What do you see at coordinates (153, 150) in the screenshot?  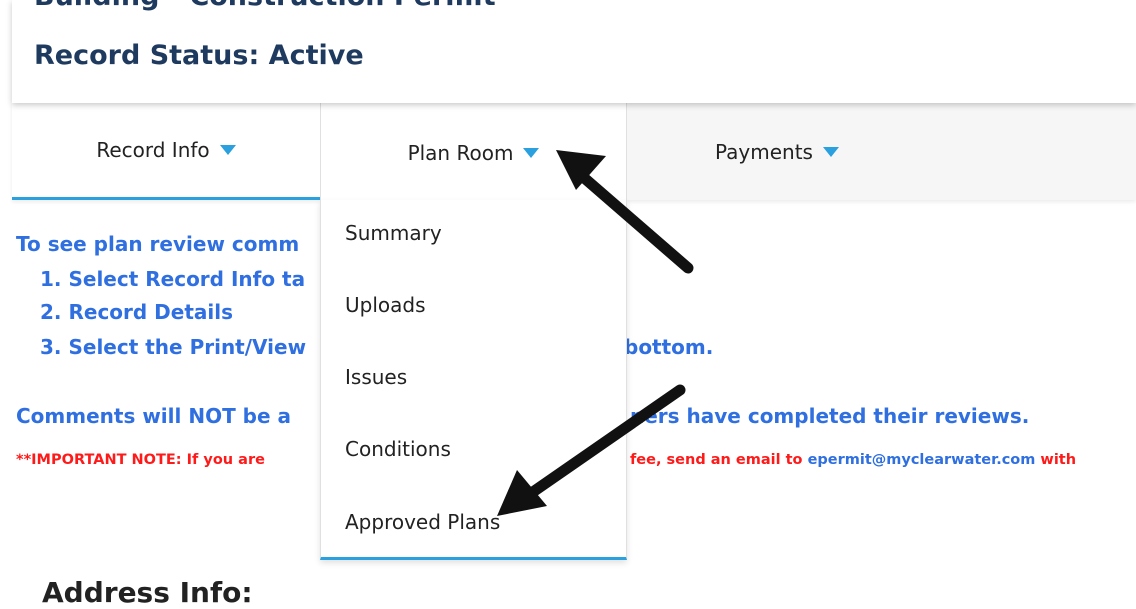 I see `tab-record-info-label: Record Info` at bounding box center [153, 150].